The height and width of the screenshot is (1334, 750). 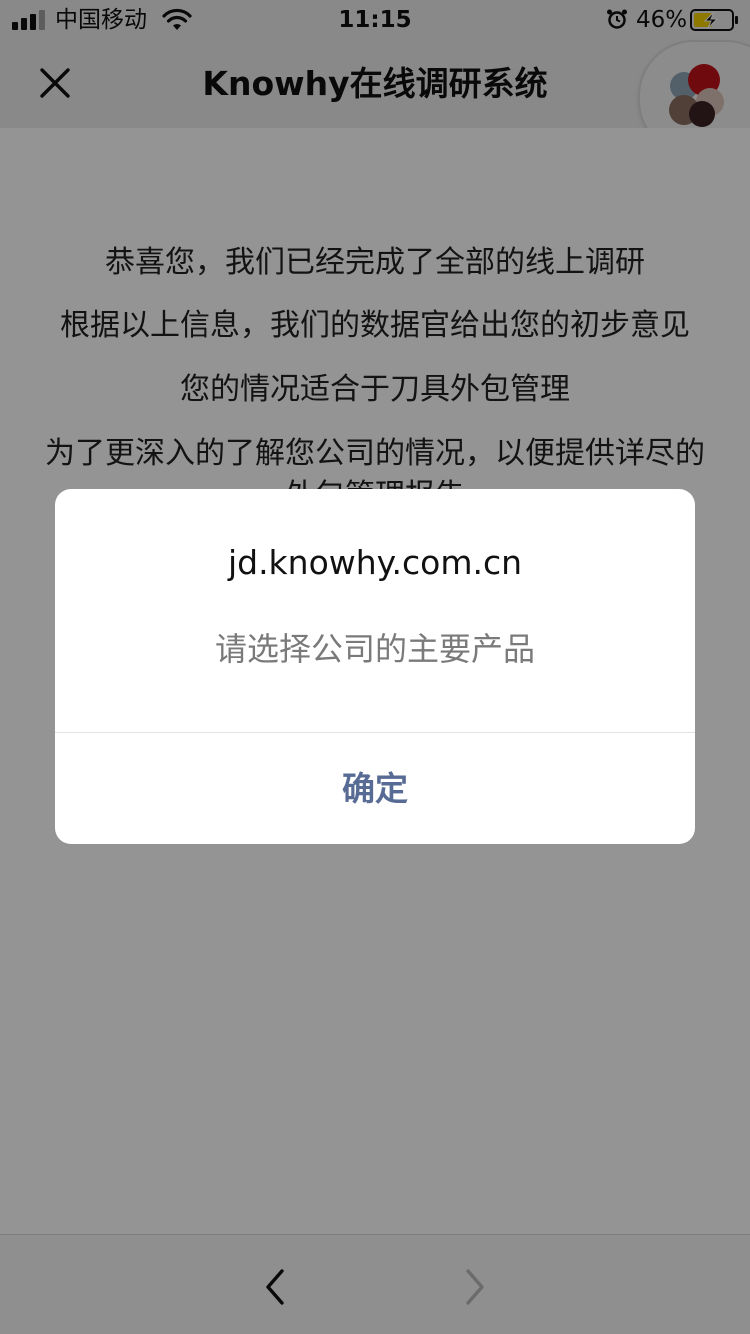 What do you see at coordinates (374, 649) in the screenshot?
I see `dialog-message: 请选择公司的主要产品` at bounding box center [374, 649].